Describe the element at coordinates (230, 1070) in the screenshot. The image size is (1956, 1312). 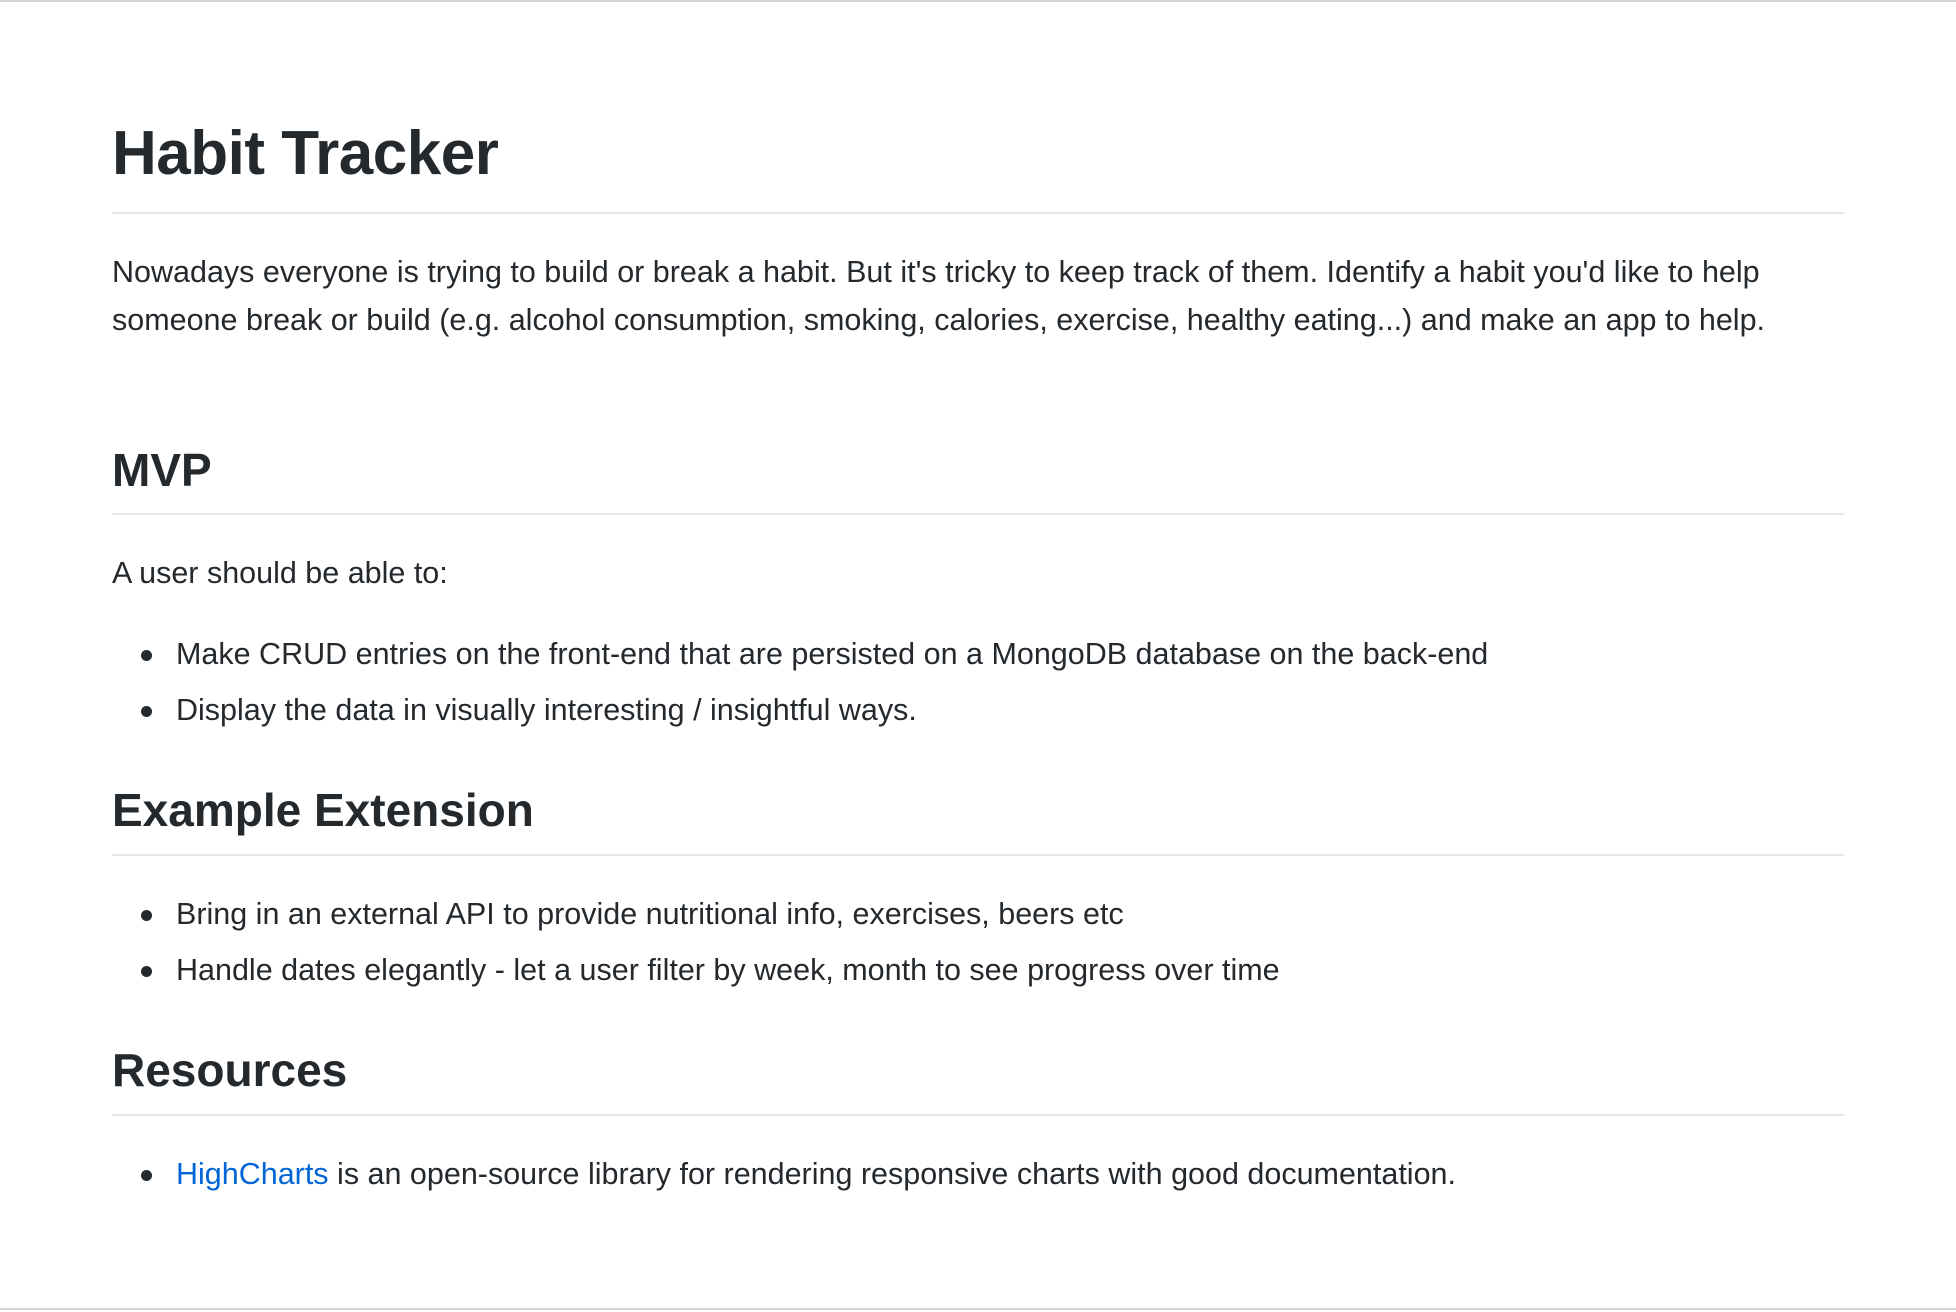
I see `resources-heading: Resources` at that location.